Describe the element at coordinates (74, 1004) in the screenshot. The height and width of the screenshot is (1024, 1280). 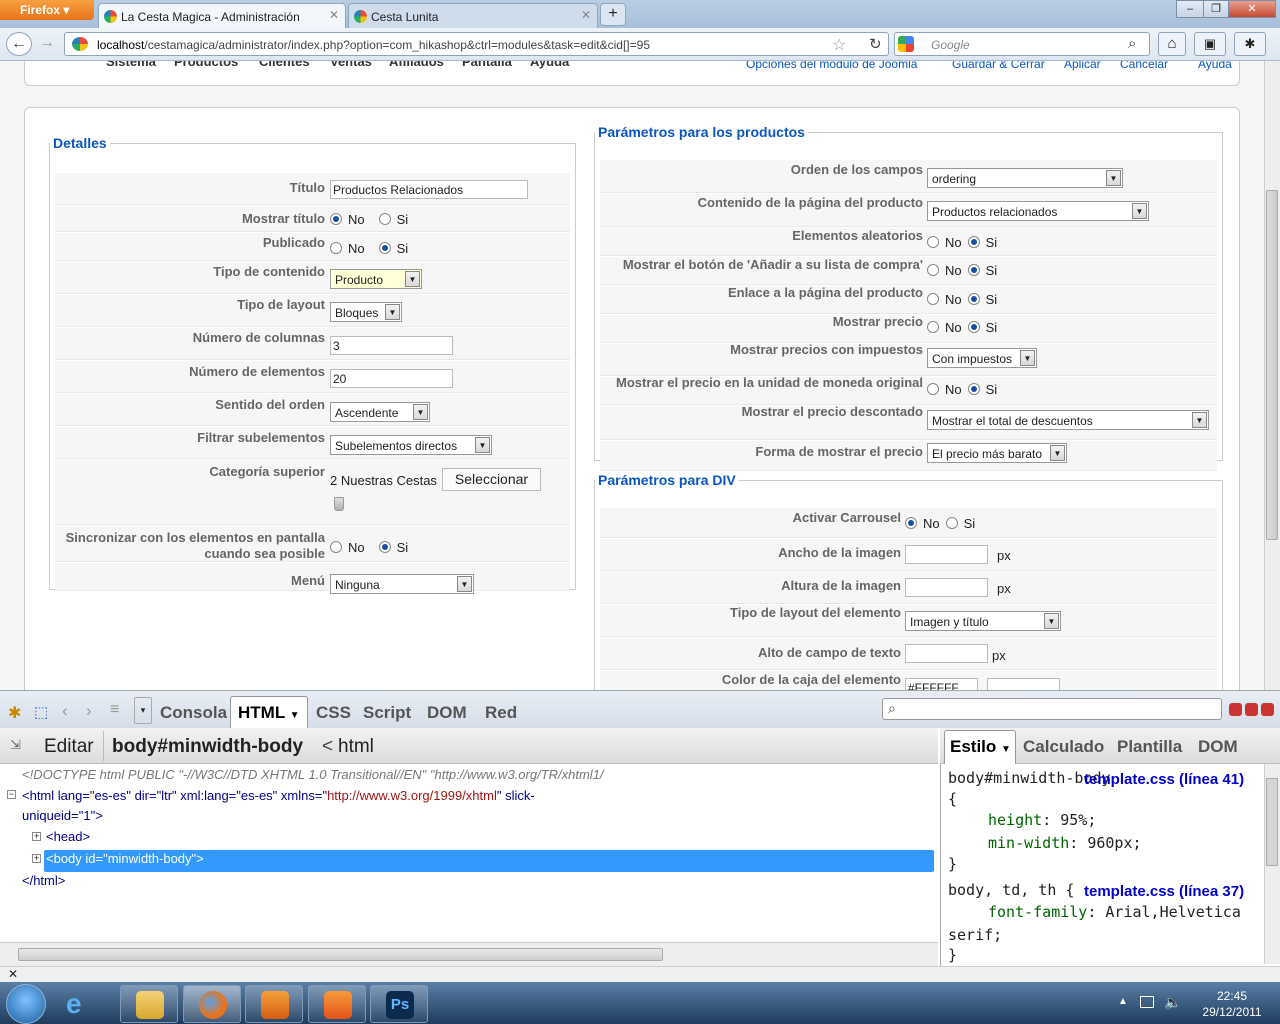
I see `ie-icon: e` at that location.